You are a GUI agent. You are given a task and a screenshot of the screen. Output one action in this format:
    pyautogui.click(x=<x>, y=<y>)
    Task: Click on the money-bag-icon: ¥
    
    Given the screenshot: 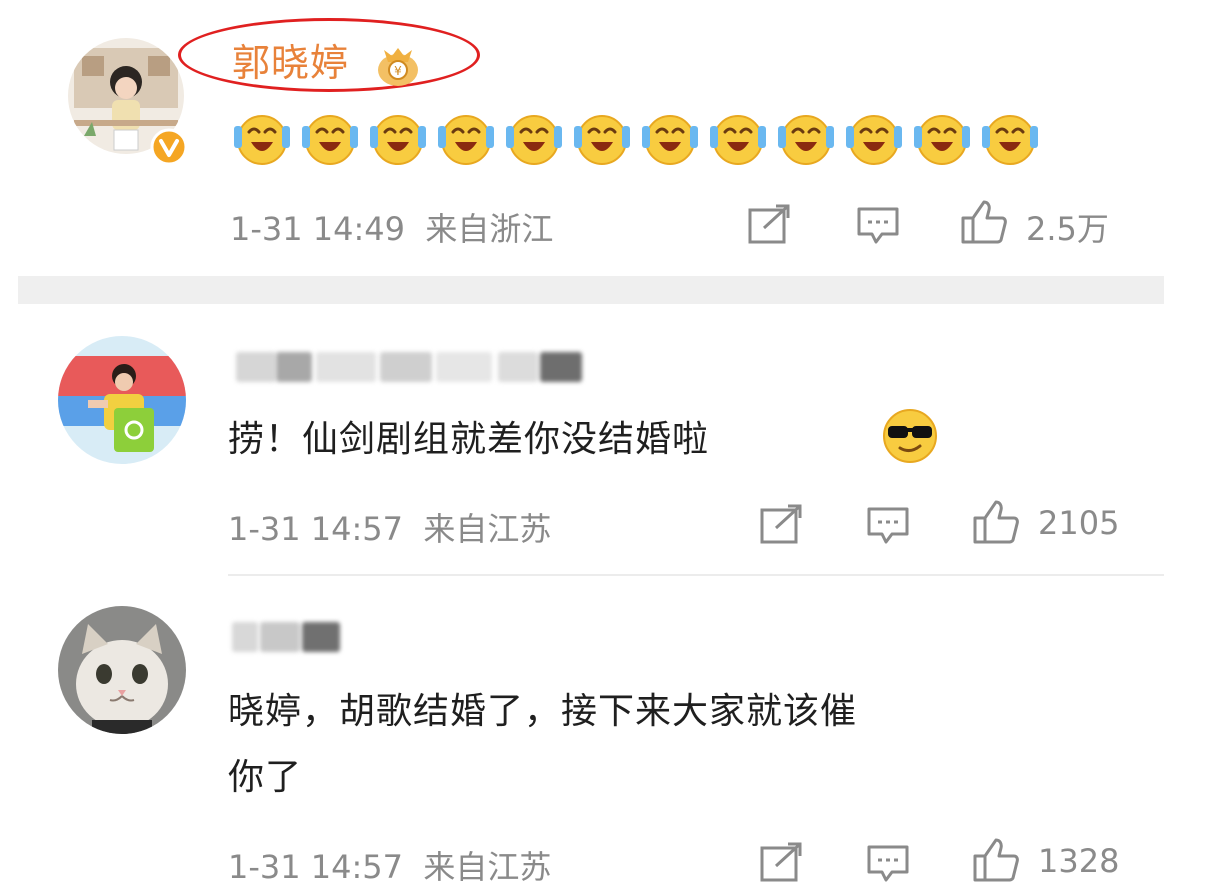 What is the action you would take?
    pyautogui.click(x=398, y=64)
    